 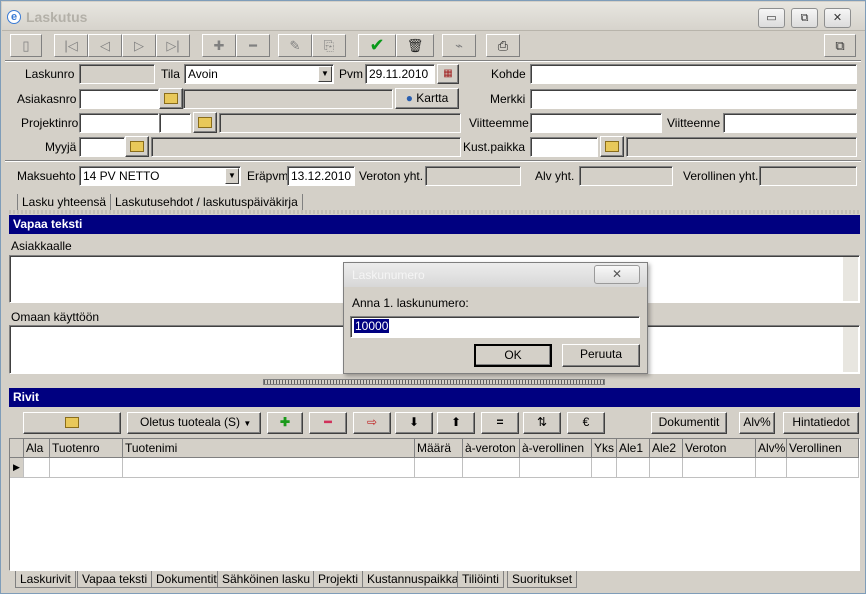 I want to click on peruuta-button: Peruuta, so click(x=601, y=355).